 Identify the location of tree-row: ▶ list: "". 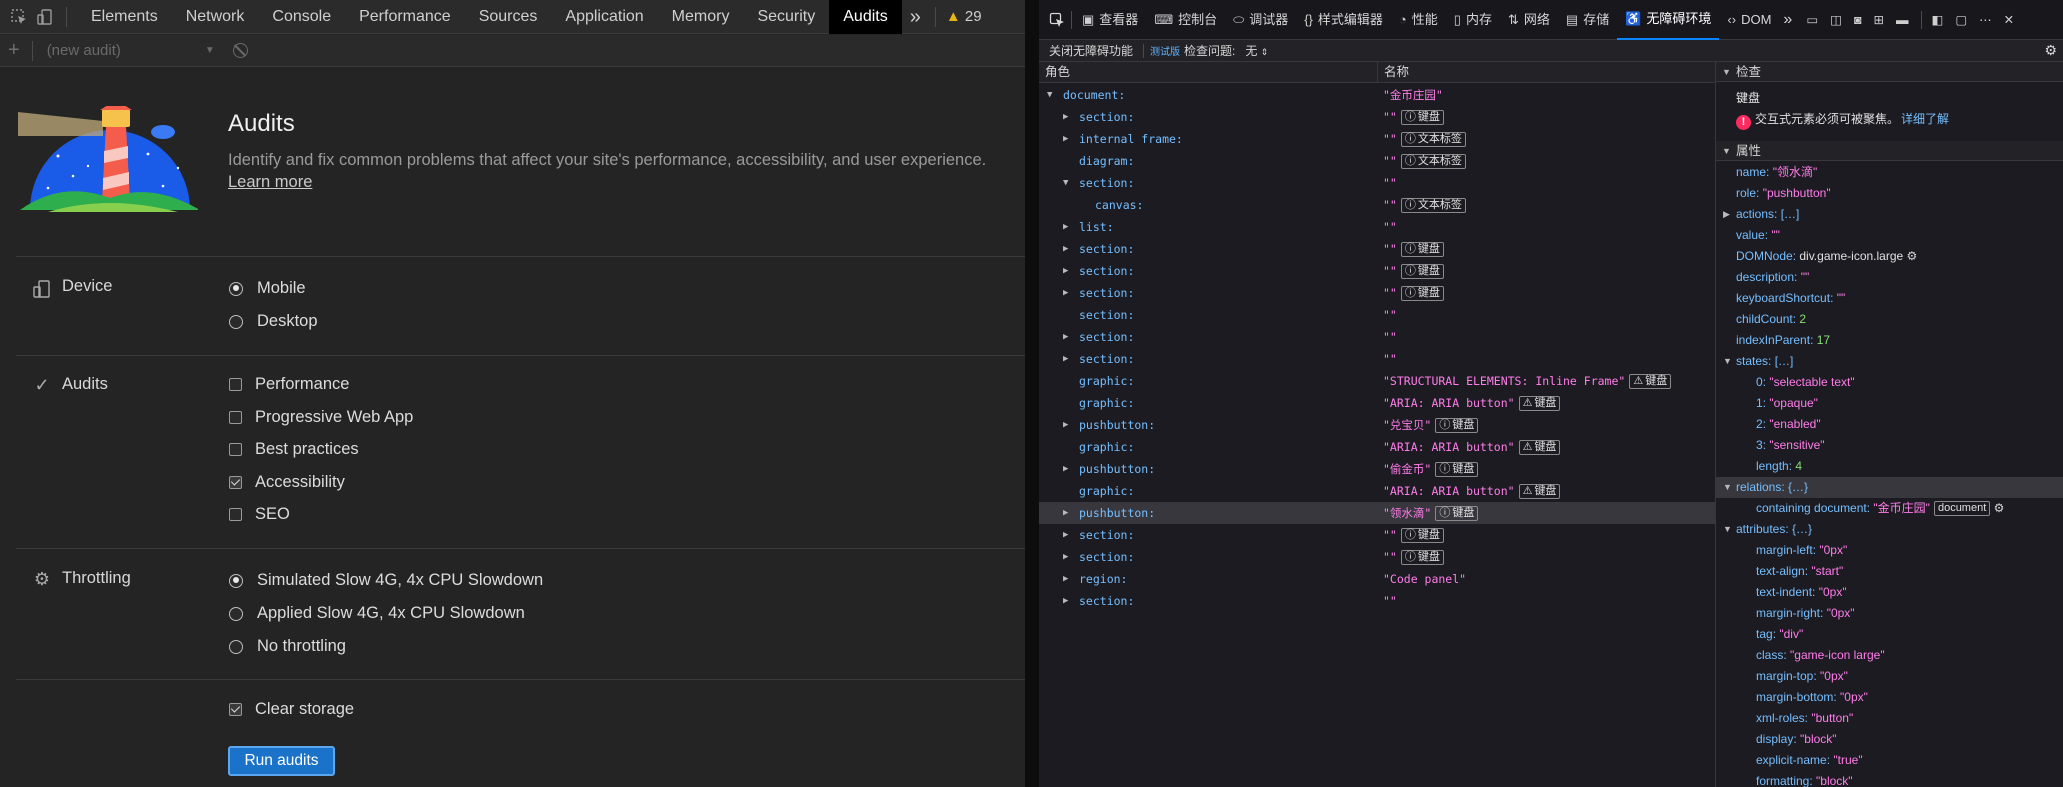
(1377, 227).